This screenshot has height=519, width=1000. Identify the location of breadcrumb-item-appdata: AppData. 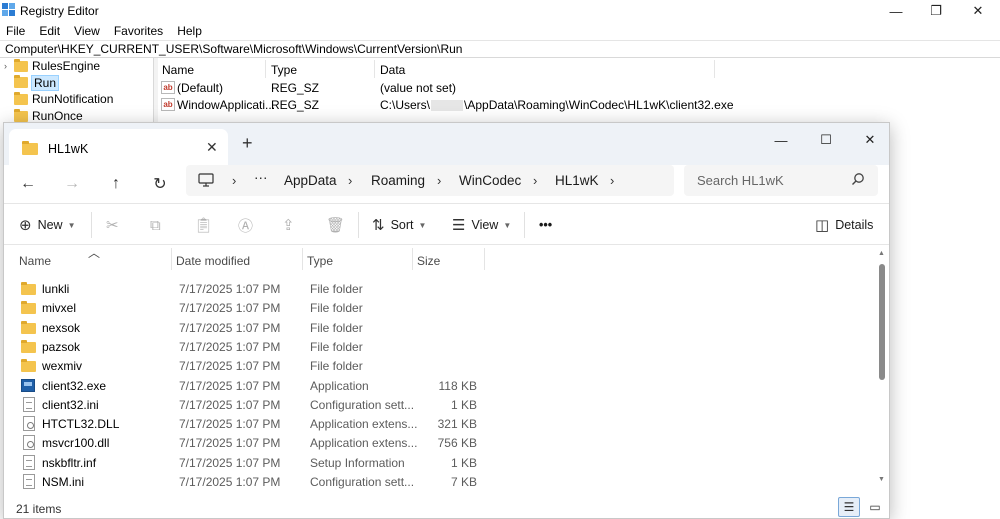
(310, 180).